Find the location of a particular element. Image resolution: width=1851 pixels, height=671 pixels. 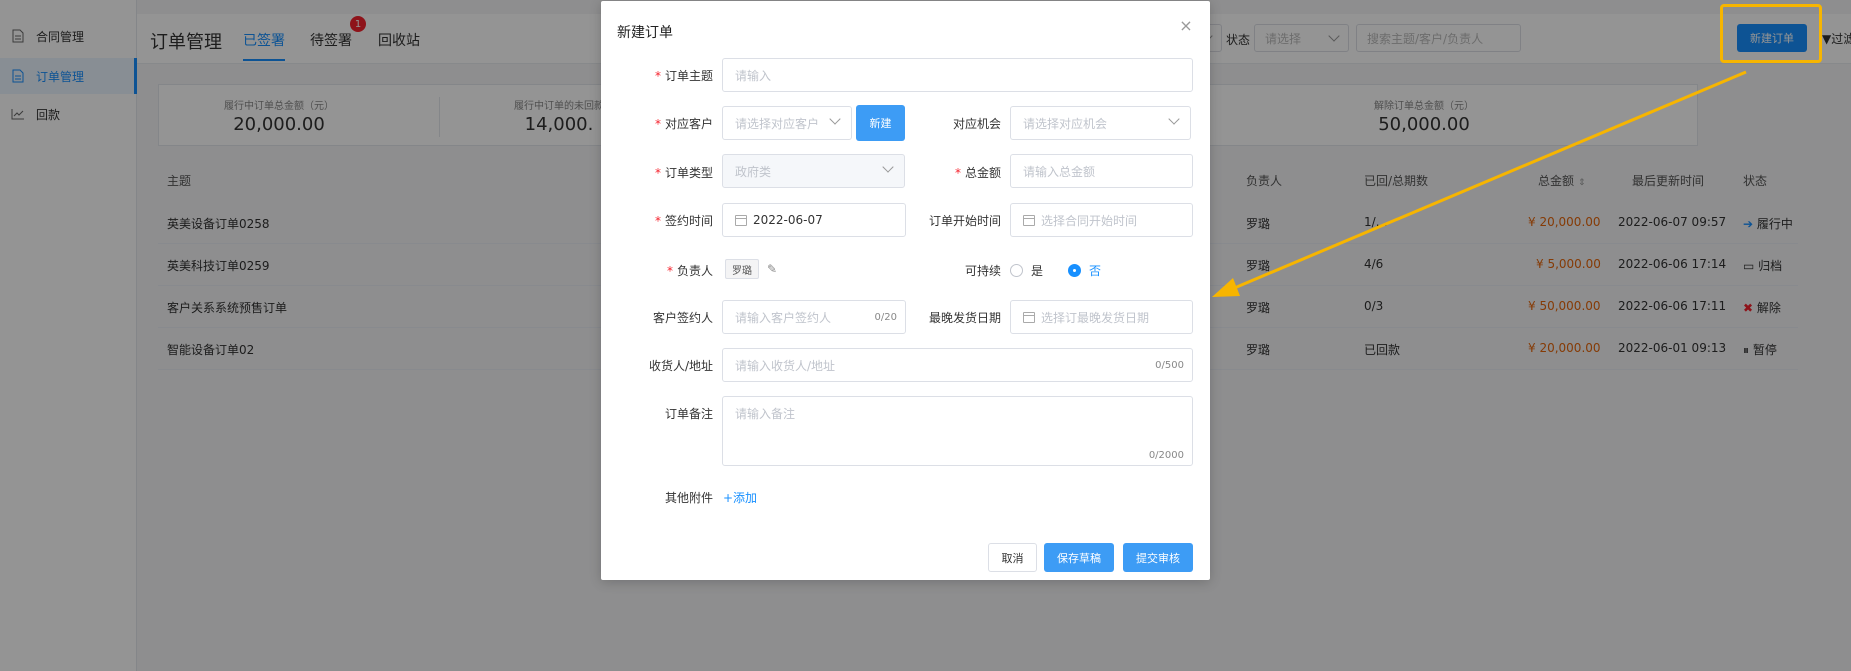

remark-textarea: 请输入备注 0/2000 is located at coordinates (957, 431).